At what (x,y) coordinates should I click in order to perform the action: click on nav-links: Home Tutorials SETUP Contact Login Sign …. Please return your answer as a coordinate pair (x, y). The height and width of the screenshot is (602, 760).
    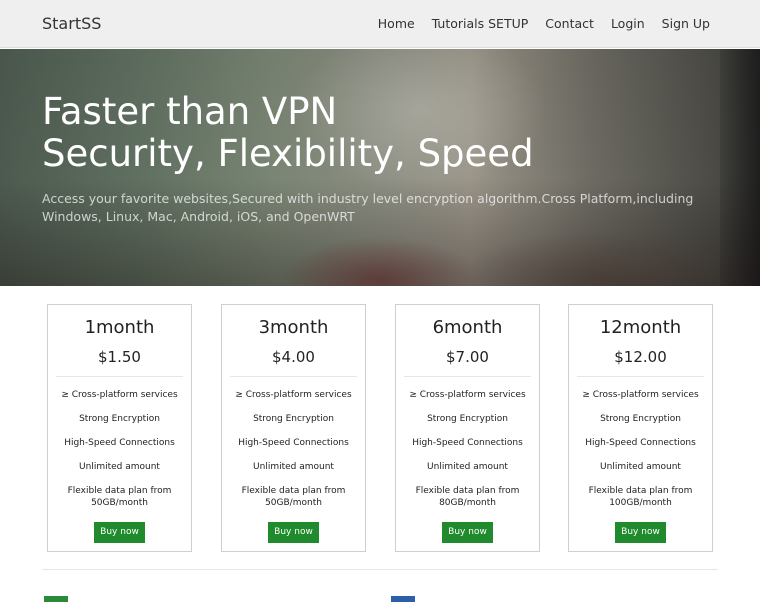
    Looking at the image, I should click on (544, 23).